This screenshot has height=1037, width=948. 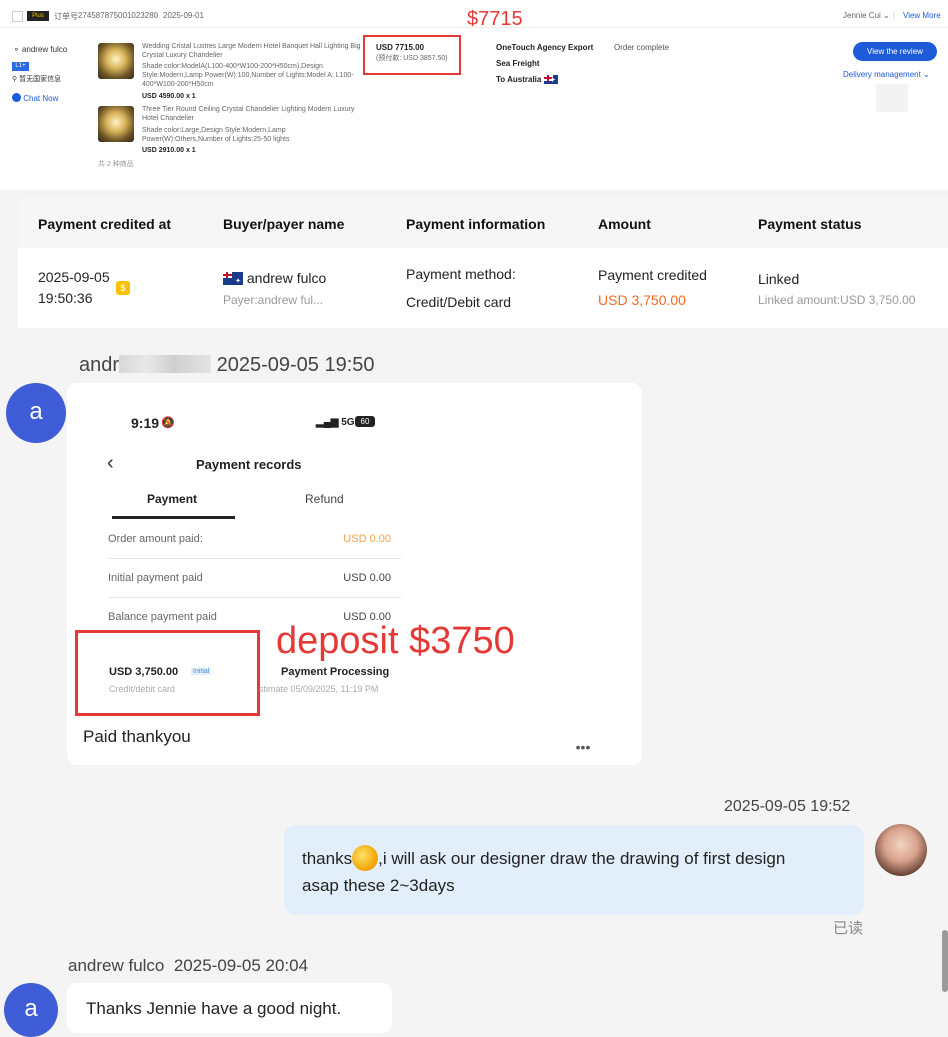 What do you see at coordinates (945, 961) in the screenshot?
I see `scrollbar` at bounding box center [945, 961].